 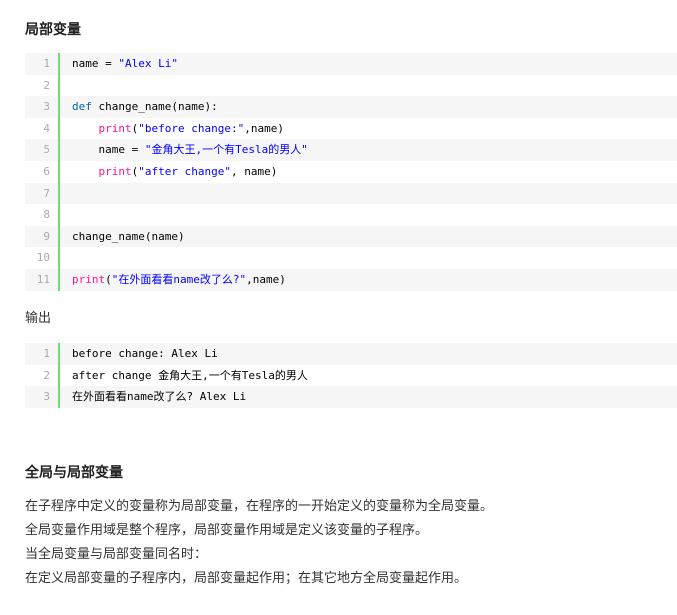 I want to click on code-line: 11 print("在外面看看name改了么?",name), so click(x=351, y=279).